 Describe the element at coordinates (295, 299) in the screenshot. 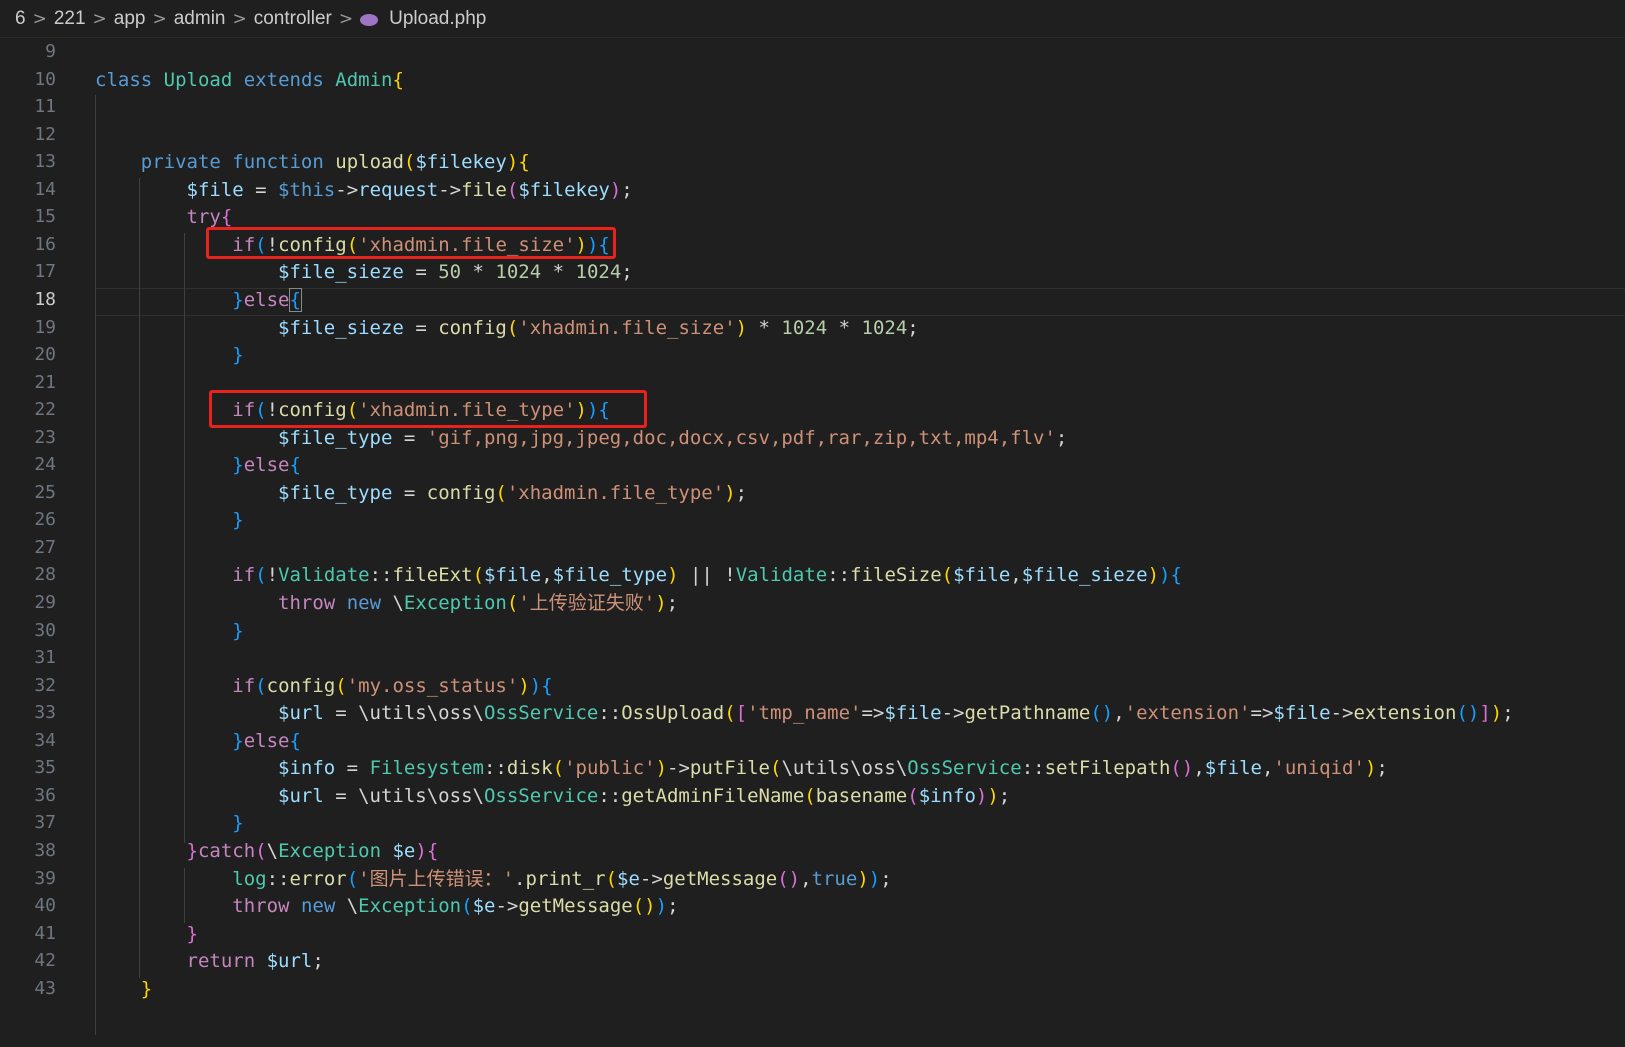

I see `code-token: {` at that location.